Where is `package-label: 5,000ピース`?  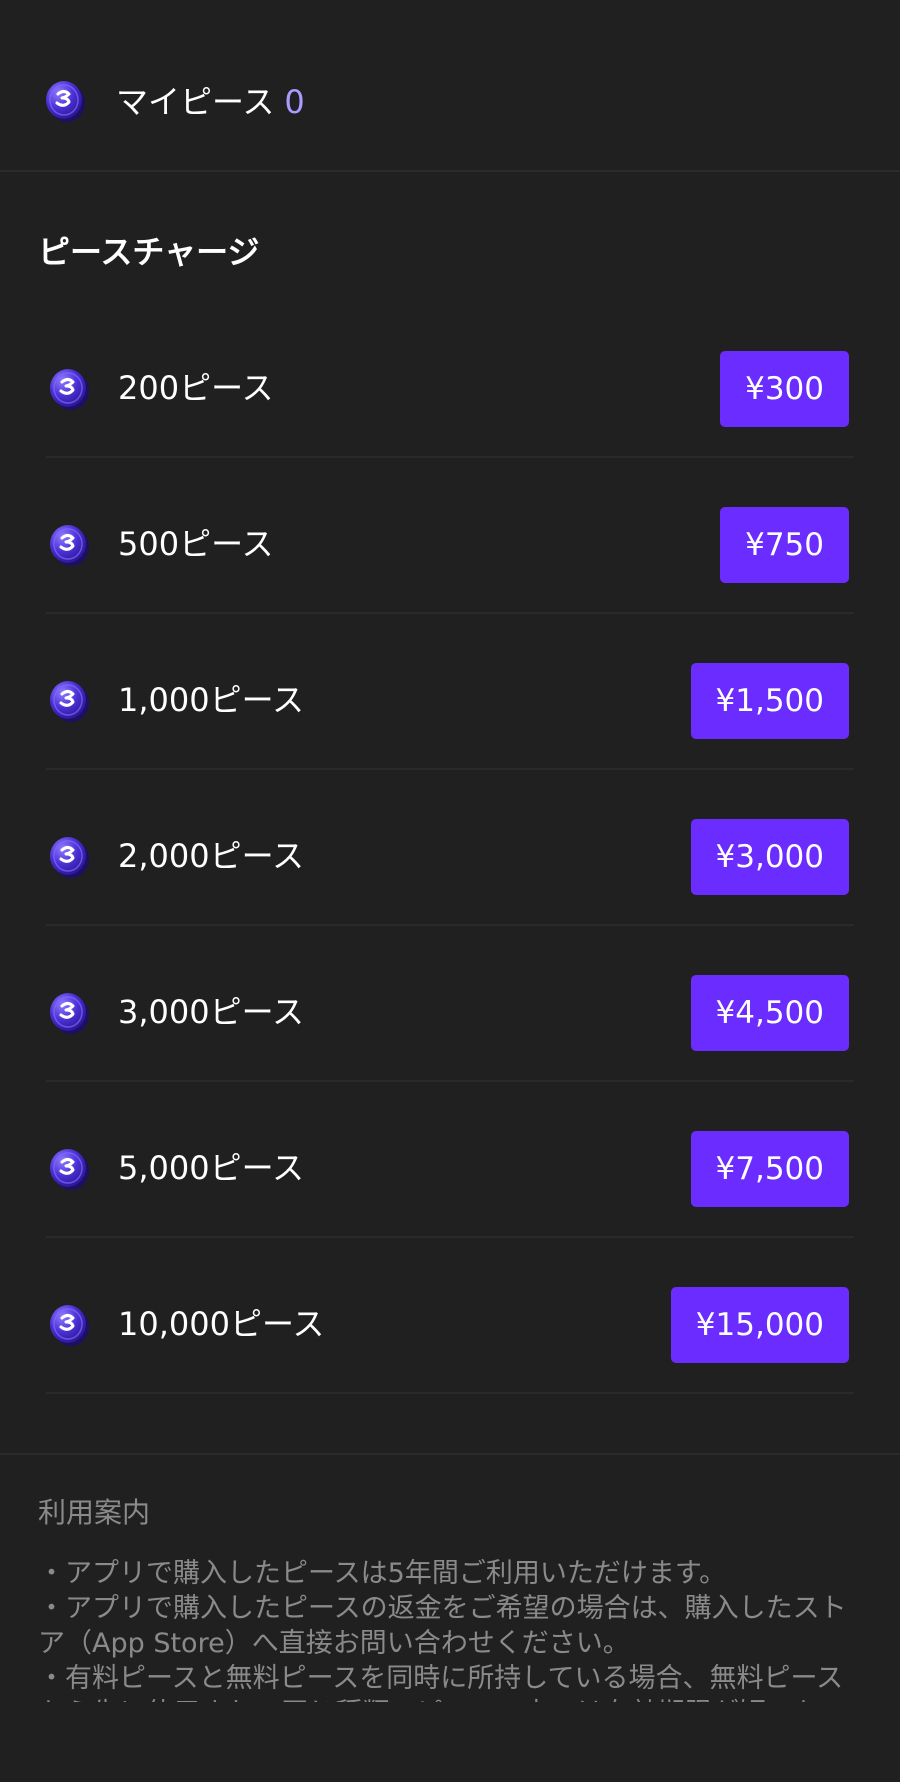 package-label: 5,000ピース is located at coordinates (211, 1168).